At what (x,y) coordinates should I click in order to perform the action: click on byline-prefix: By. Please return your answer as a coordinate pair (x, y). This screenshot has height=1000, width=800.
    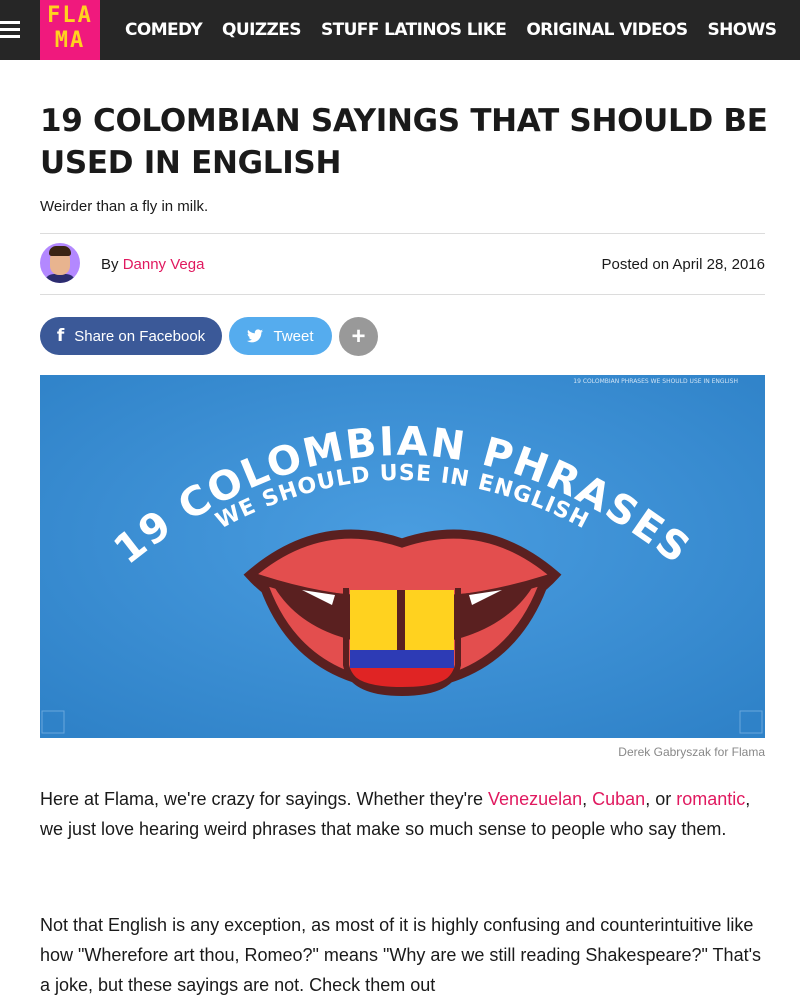
    Looking at the image, I should click on (110, 264).